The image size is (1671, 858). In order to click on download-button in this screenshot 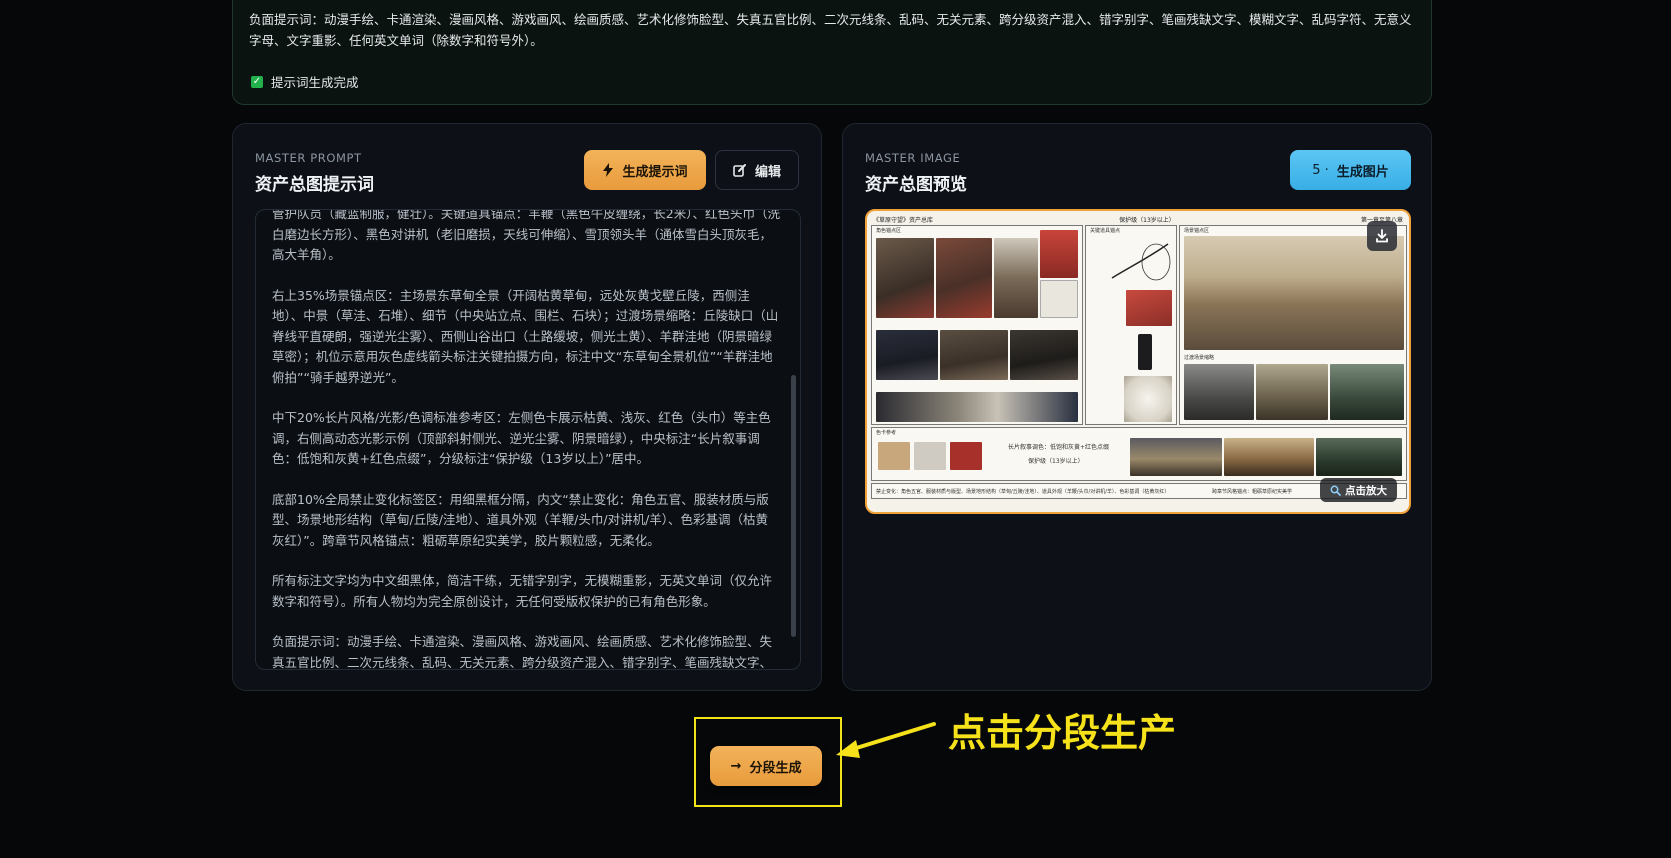, I will do `click(1382, 236)`.